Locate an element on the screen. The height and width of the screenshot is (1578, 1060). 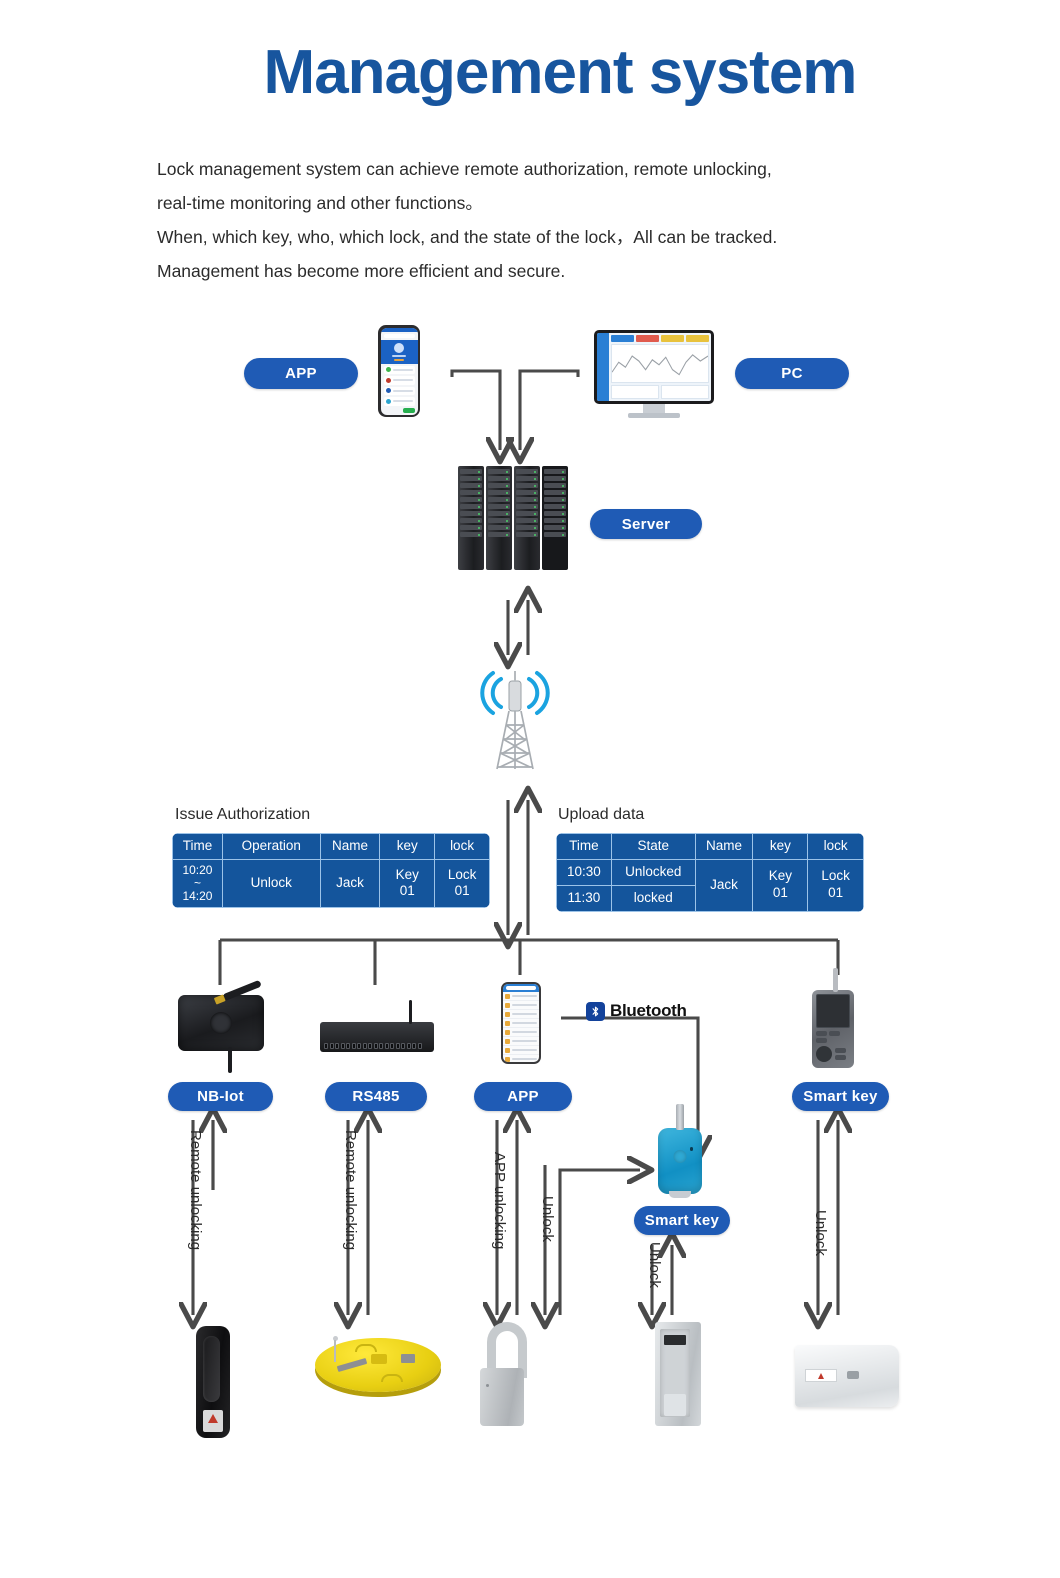
cell-state: Unlocked is located at coordinates (653, 872).